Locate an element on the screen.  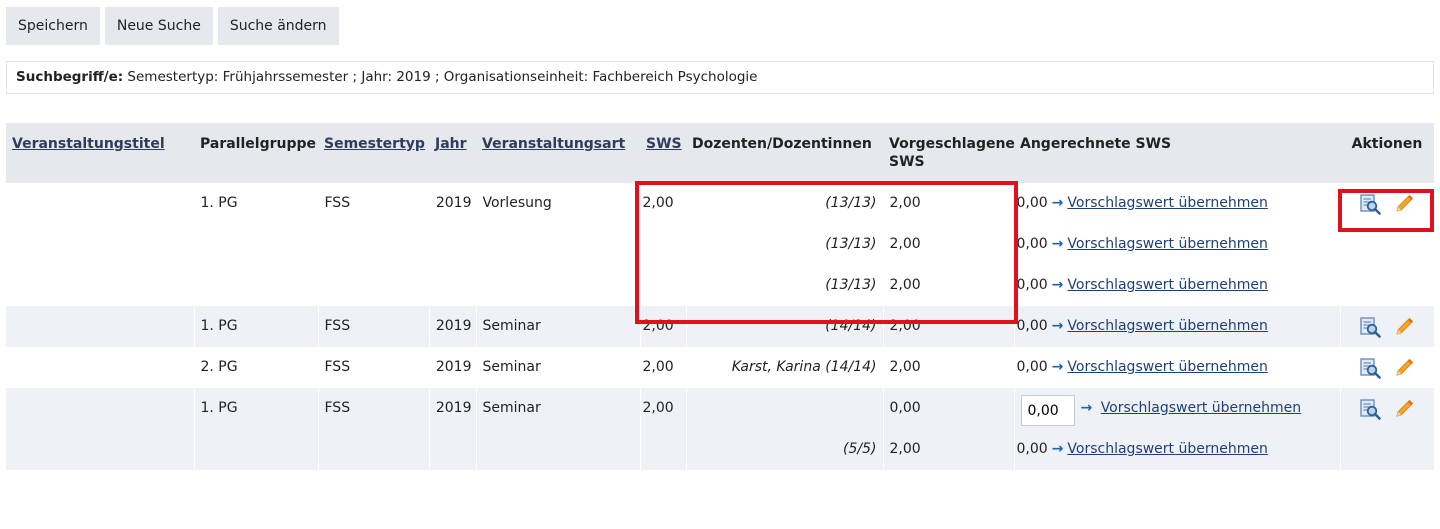
save-button: Speichern is located at coordinates (53, 26).